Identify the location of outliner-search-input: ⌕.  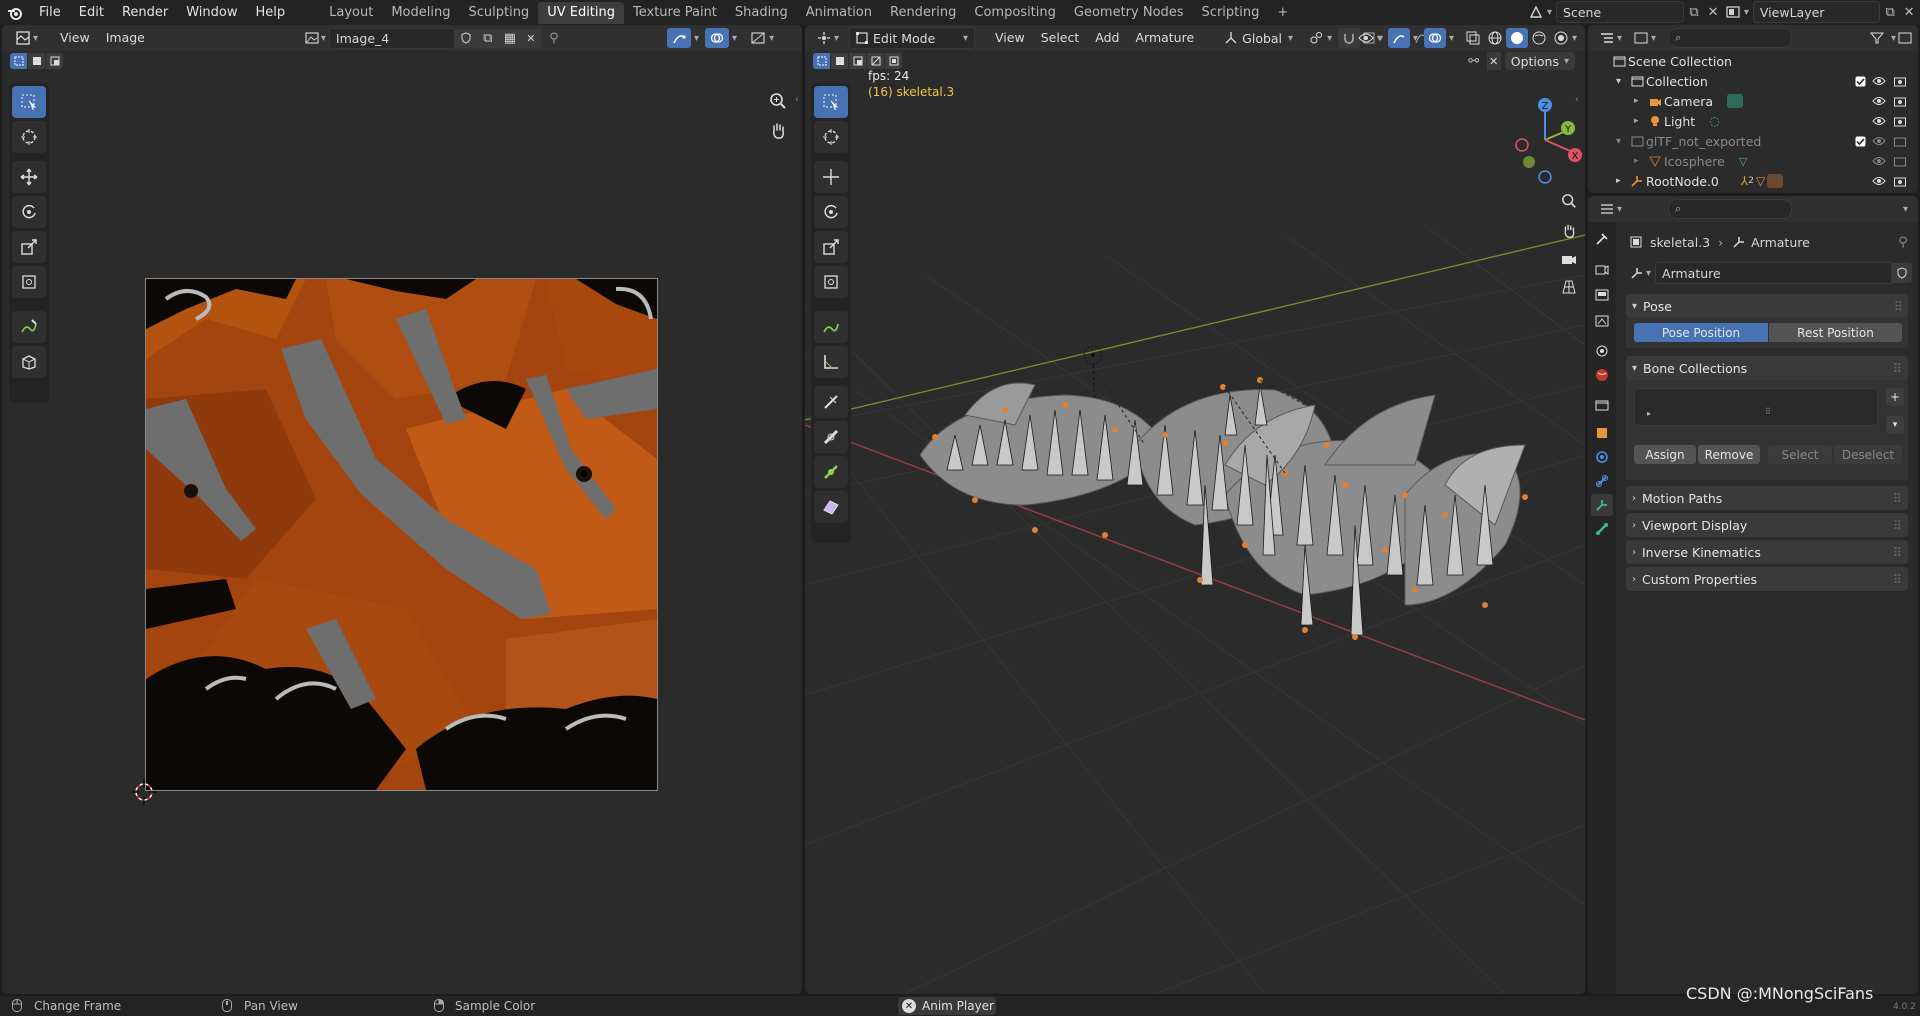
(1730, 38).